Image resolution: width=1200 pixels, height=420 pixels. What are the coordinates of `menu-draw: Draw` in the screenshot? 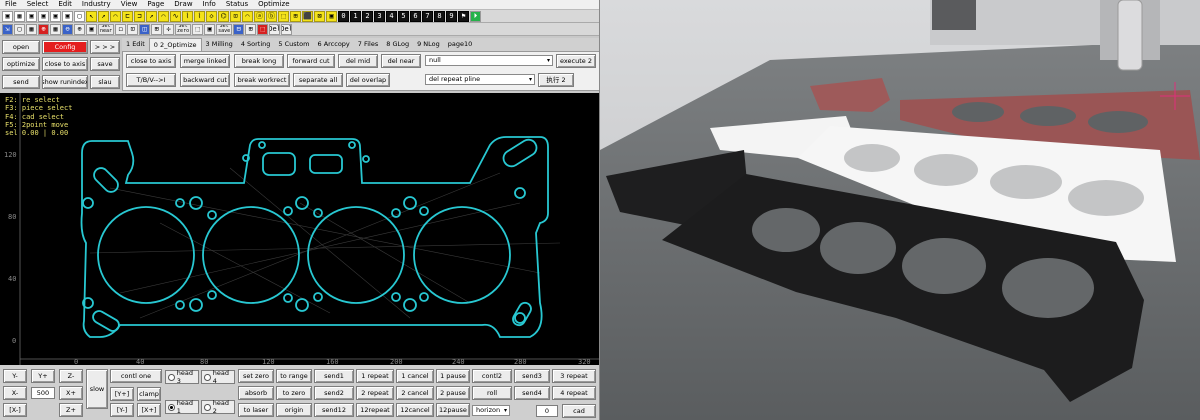 It's located at (183, 4).